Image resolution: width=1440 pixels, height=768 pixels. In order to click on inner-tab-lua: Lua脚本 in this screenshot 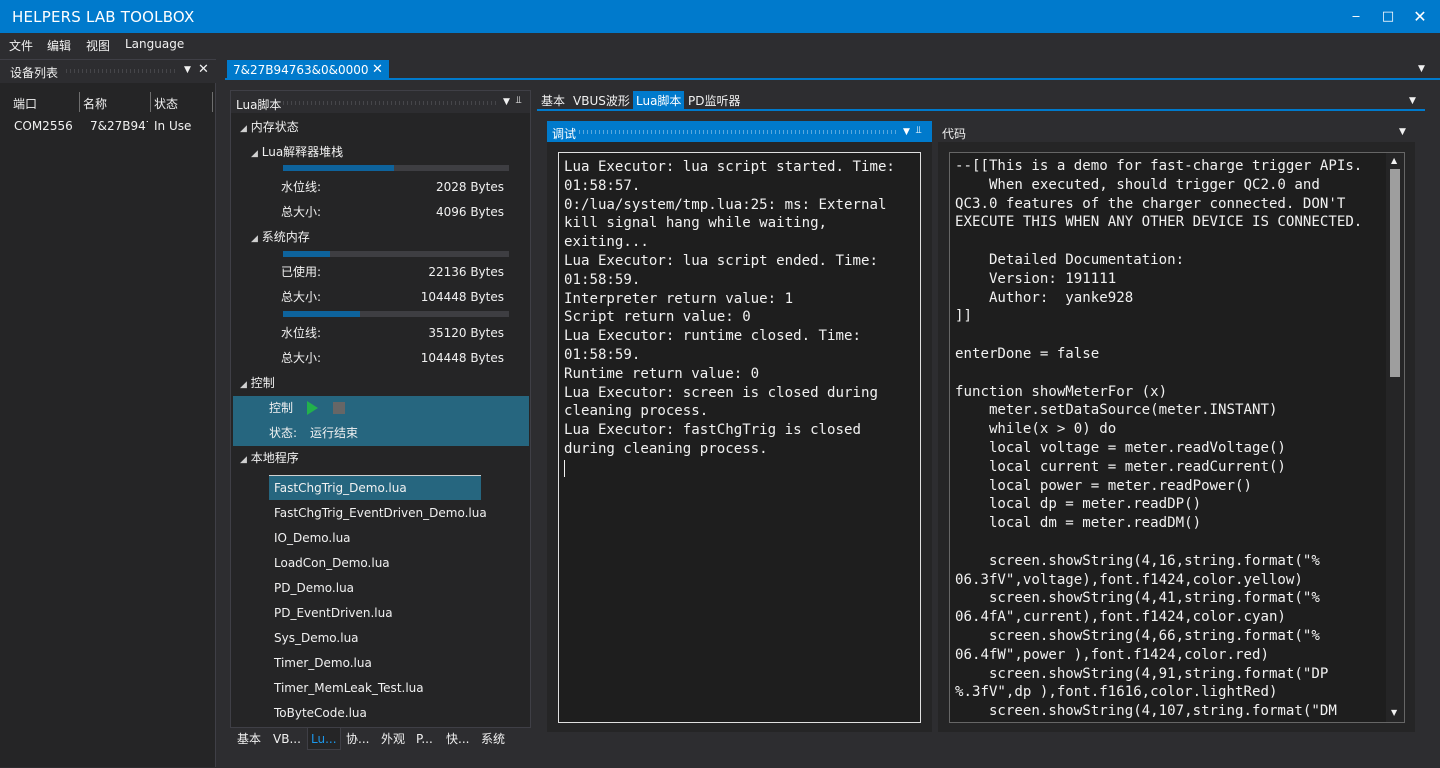, I will do `click(659, 101)`.